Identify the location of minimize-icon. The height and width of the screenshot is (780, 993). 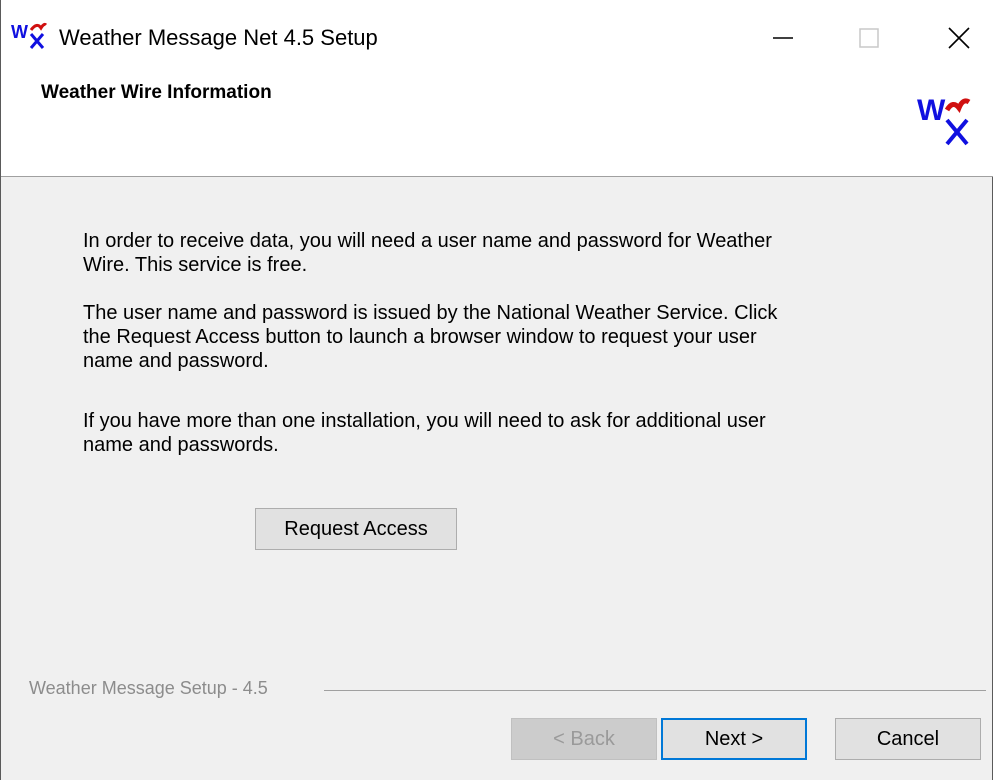
(783, 38).